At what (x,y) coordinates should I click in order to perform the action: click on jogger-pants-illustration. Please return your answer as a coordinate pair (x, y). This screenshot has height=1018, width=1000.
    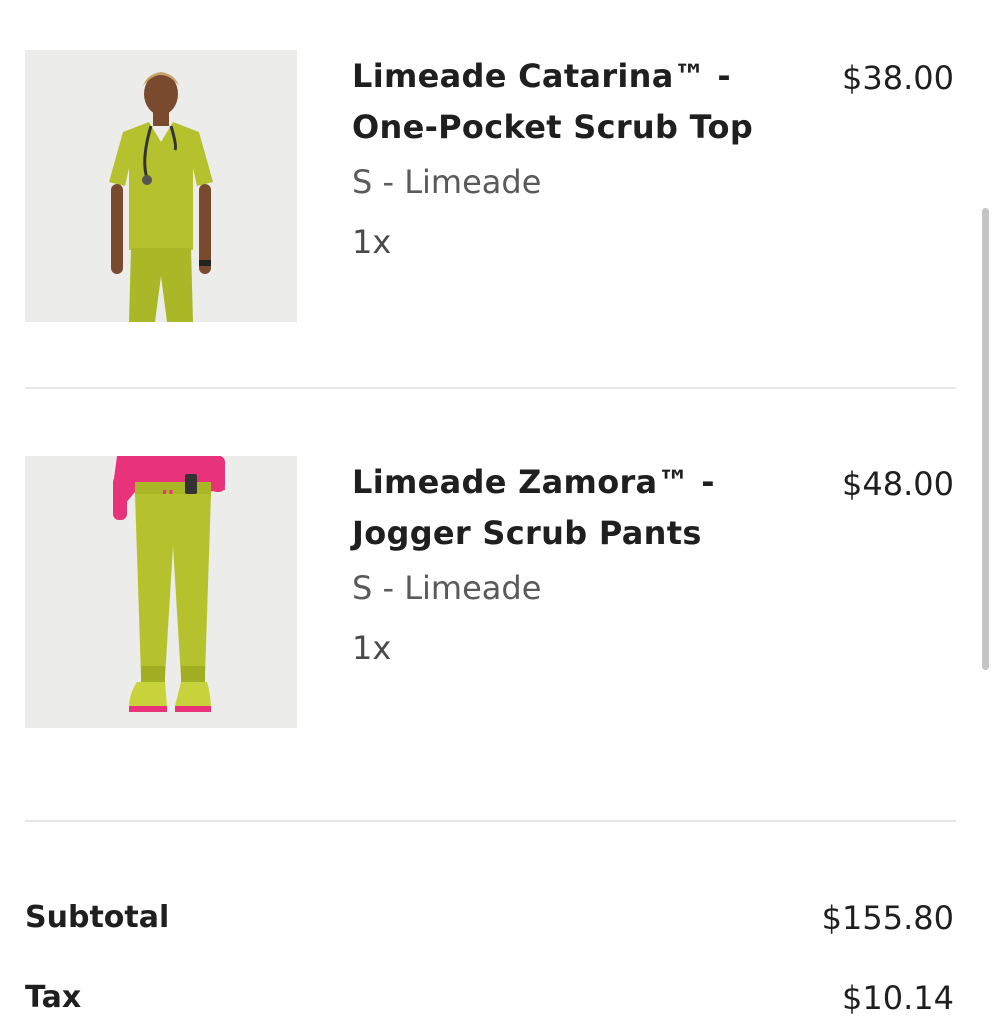
    Looking at the image, I should click on (161, 592).